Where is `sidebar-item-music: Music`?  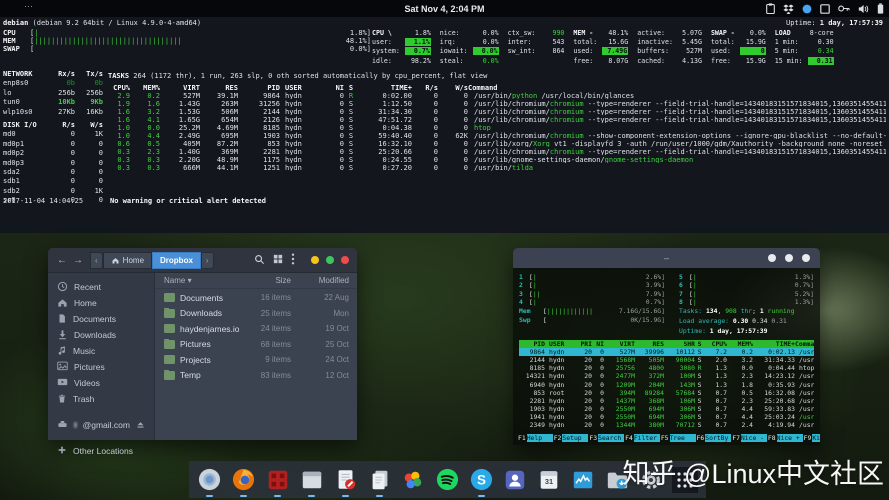
sidebar-item-music: Music is located at coordinates (101, 351).